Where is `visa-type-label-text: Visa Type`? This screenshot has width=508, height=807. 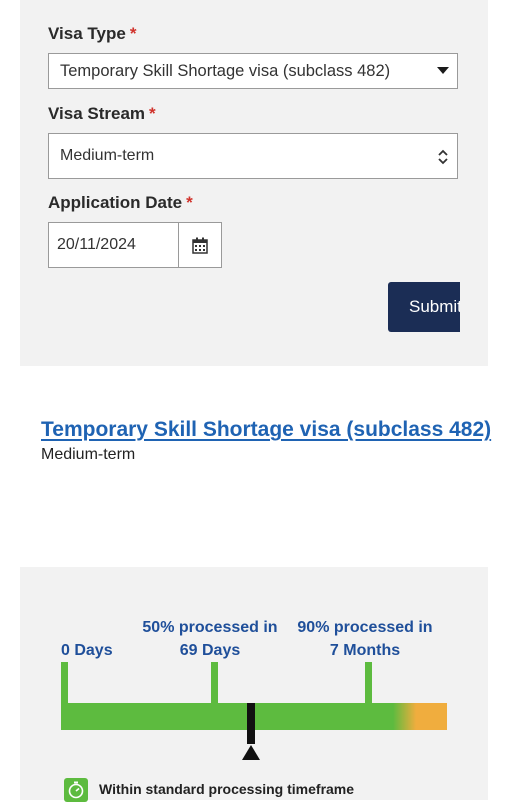 visa-type-label-text: Visa Type is located at coordinates (87, 33).